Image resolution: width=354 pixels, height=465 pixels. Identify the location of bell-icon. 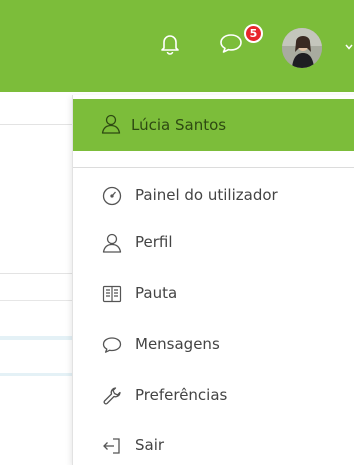
(170, 44).